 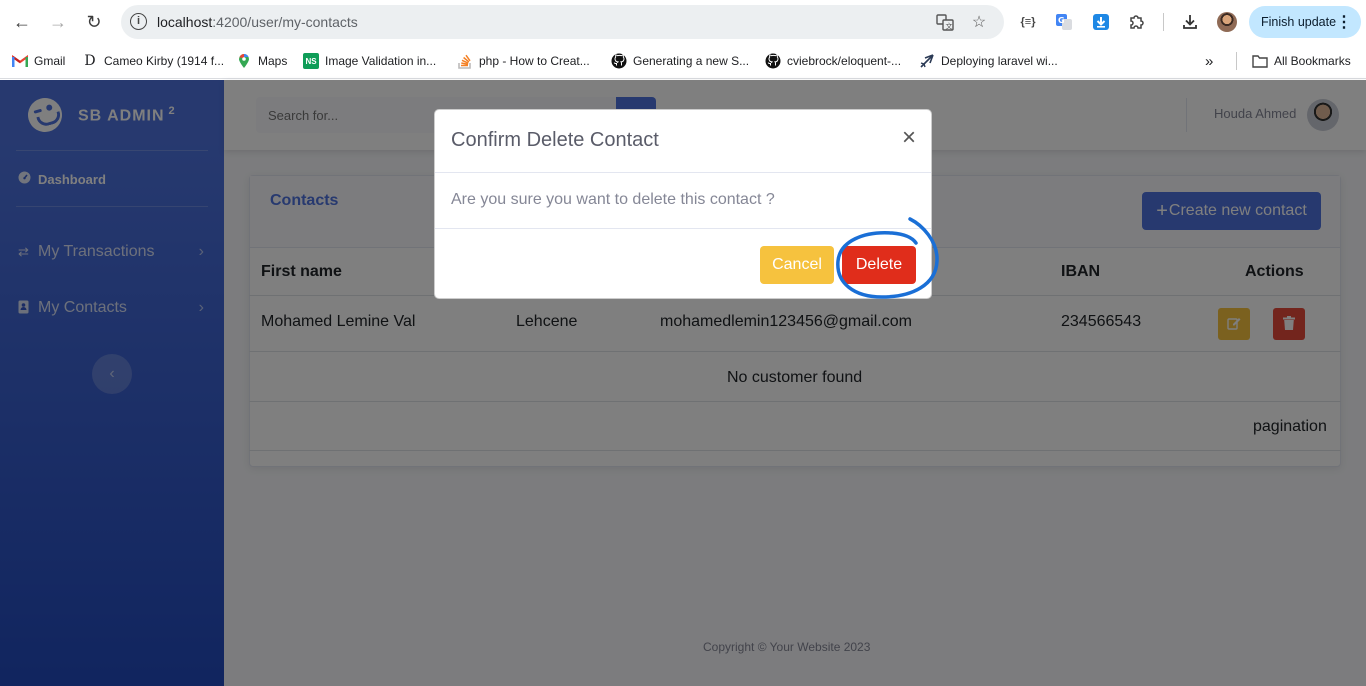 What do you see at coordinates (555, 140) in the screenshot?
I see `modal-title: Confirm Delete Contact` at bounding box center [555, 140].